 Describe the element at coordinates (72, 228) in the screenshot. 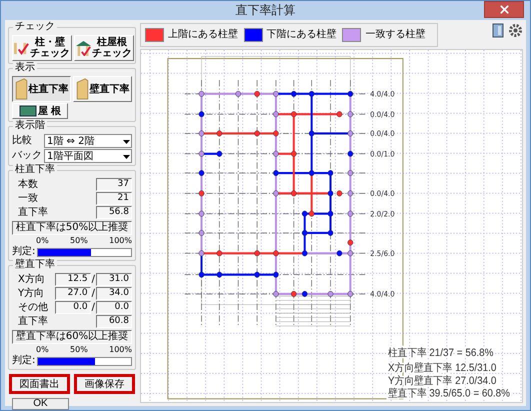

I see `recommendation-note: 柱直下率は50%以上推奨` at that location.